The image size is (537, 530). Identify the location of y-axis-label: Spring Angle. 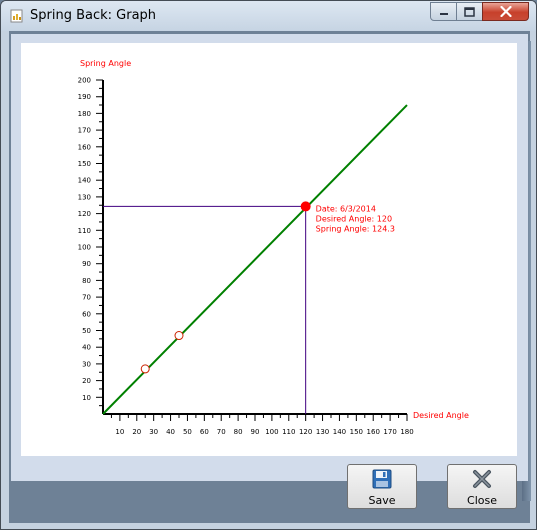
(105, 63).